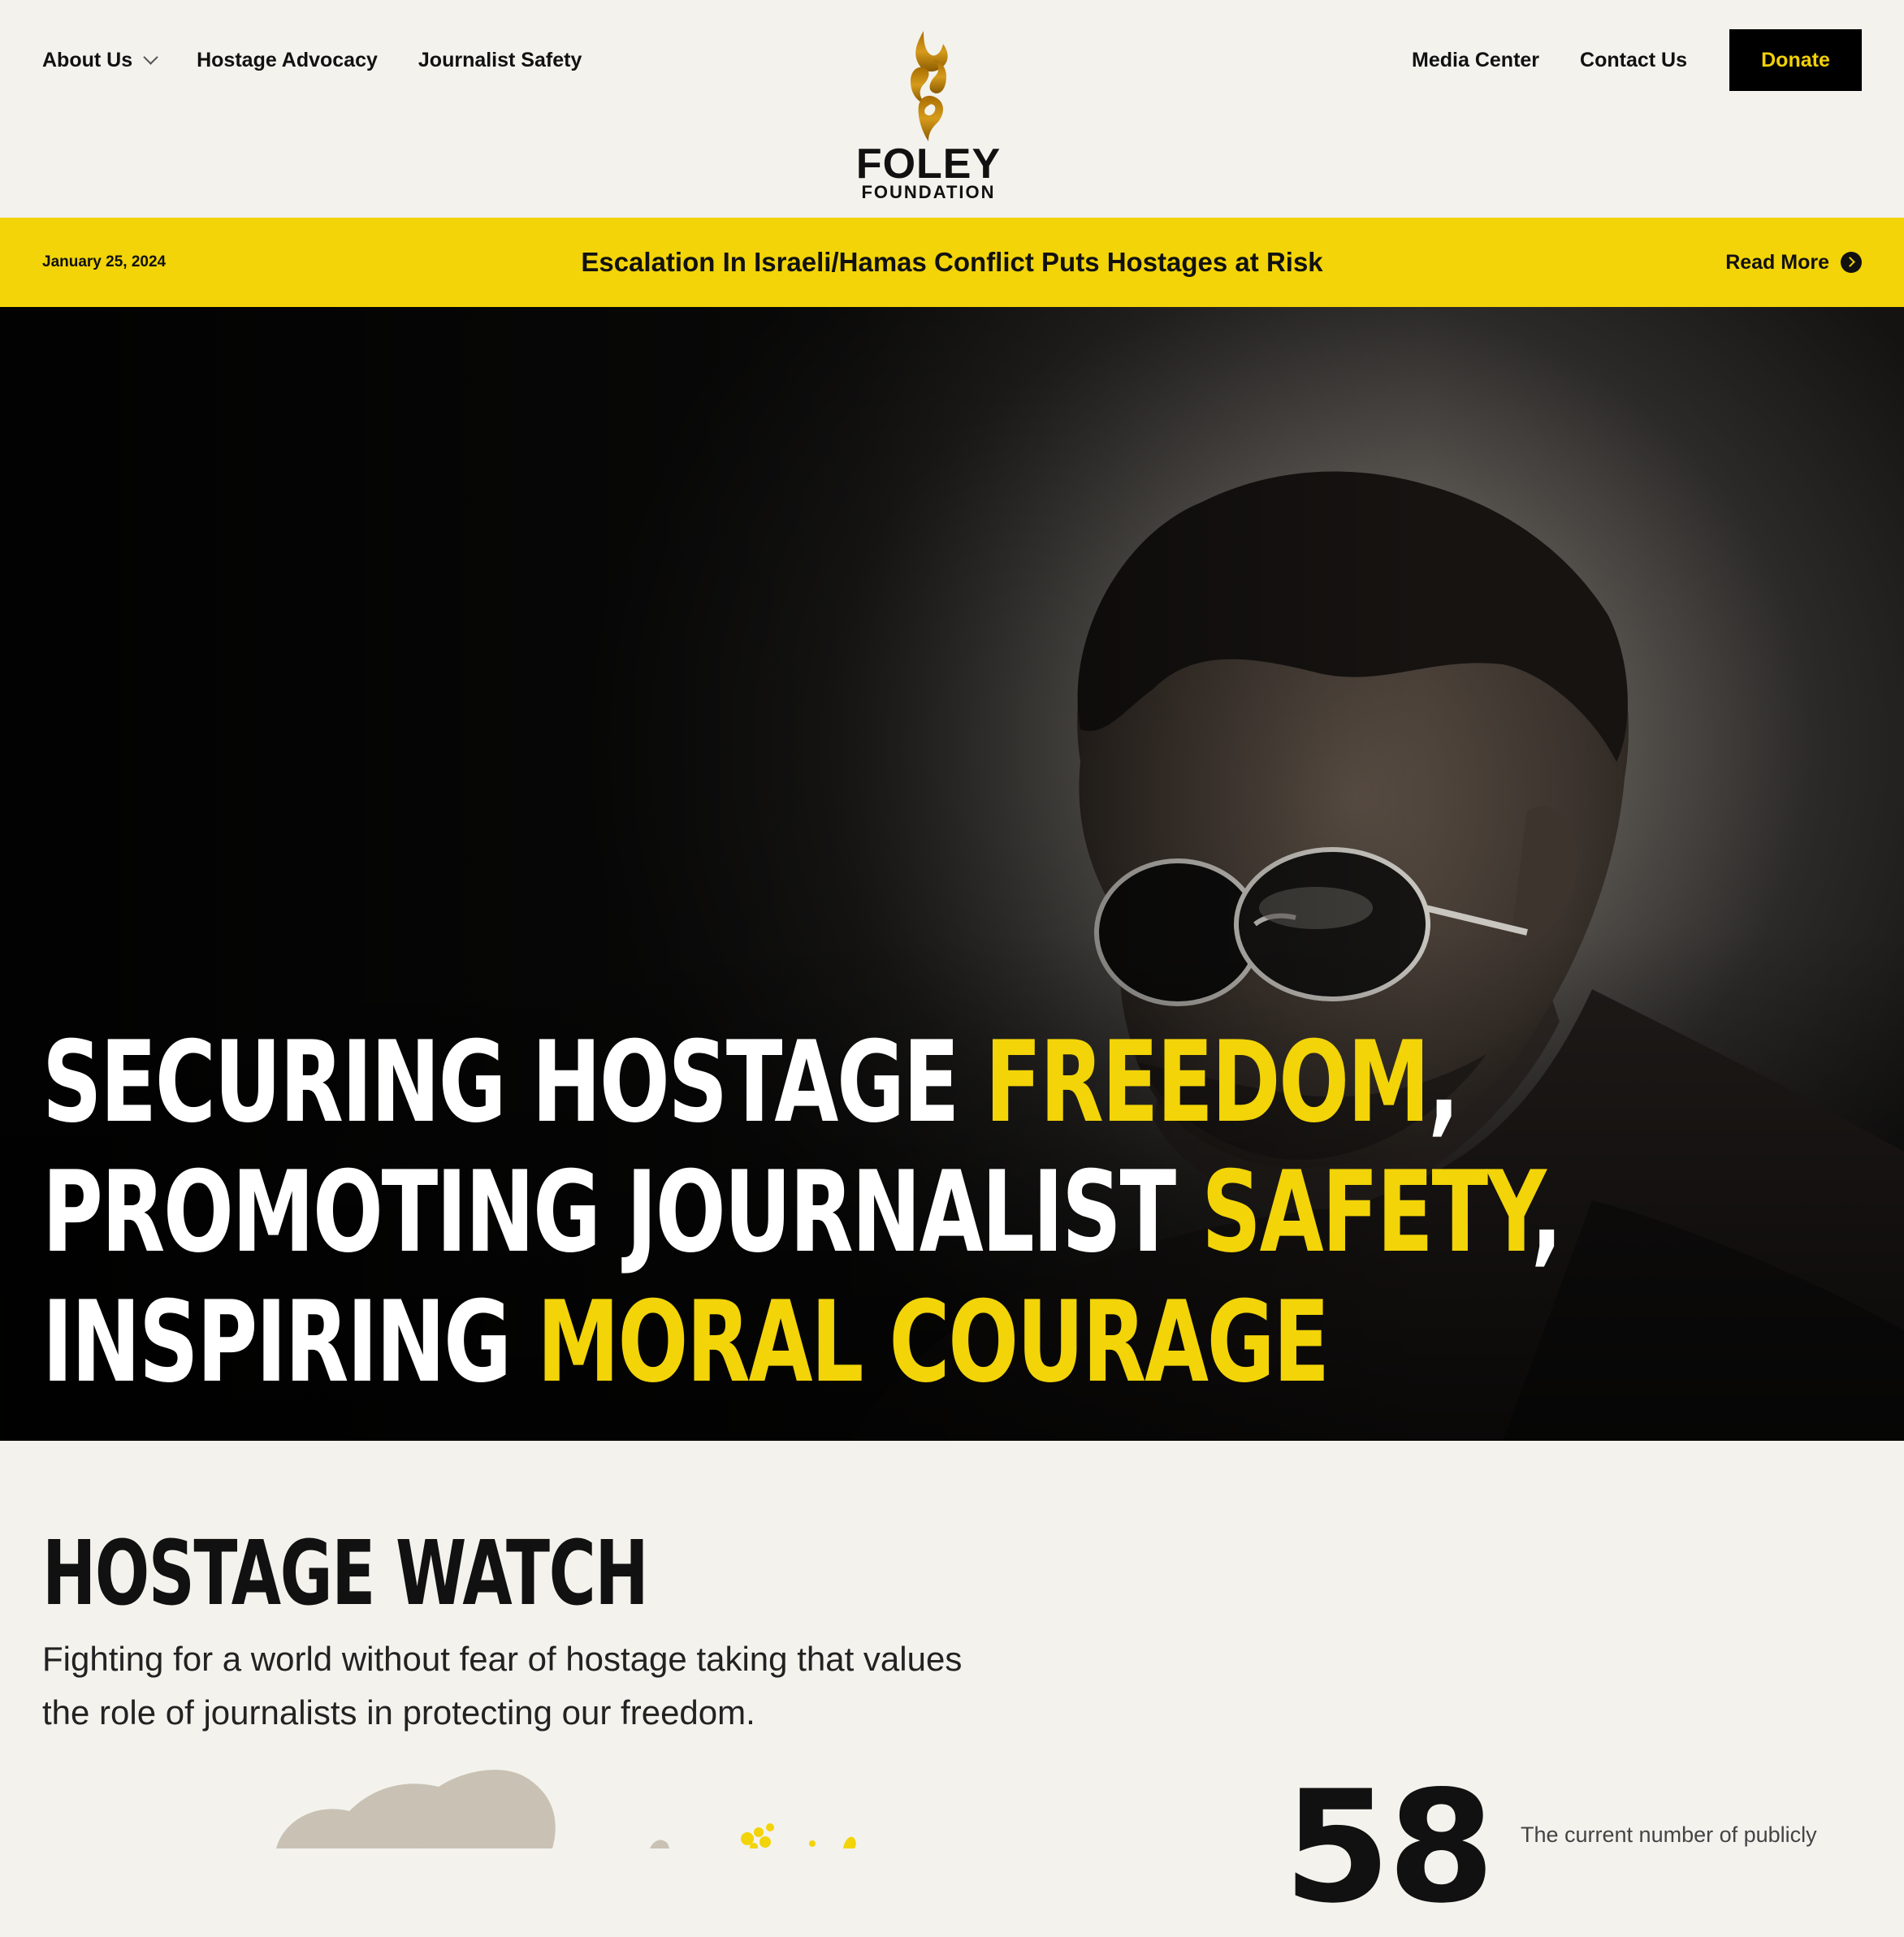 The image size is (1904, 1937). Describe the element at coordinates (1546, 1212) in the screenshot. I see `hero-line-2-comma: ,` at that location.